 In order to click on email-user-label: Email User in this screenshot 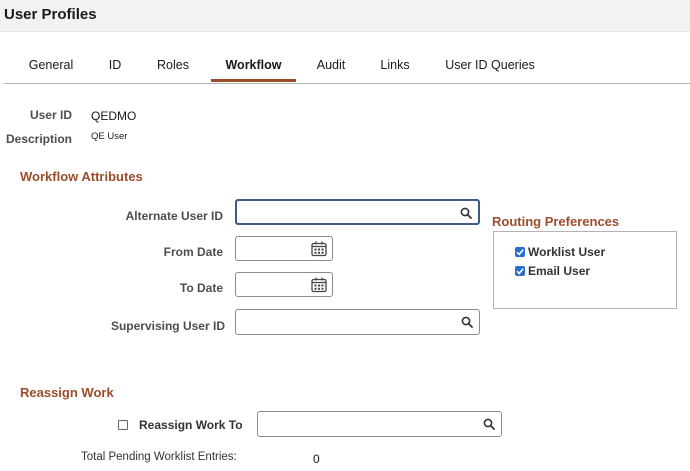, I will do `click(559, 271)`.